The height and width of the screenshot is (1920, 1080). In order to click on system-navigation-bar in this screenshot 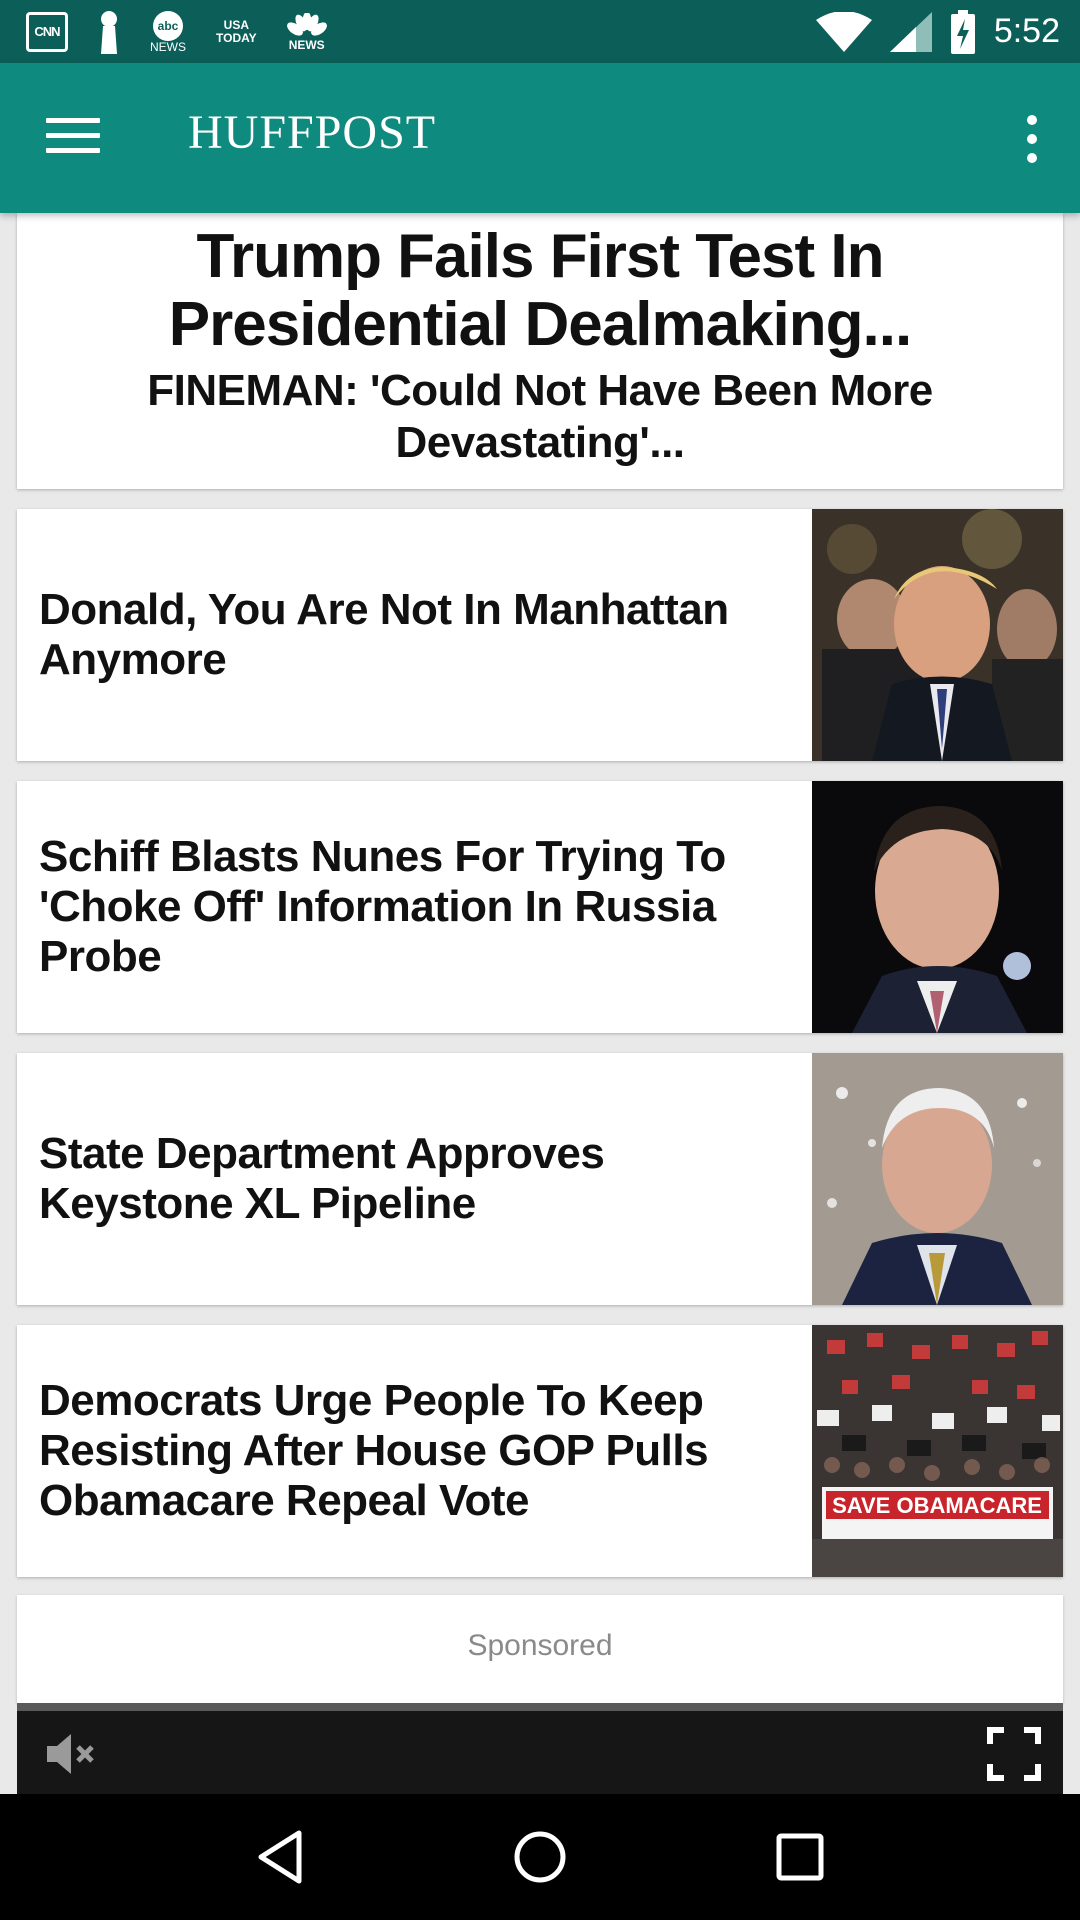, I will do `click(540, 1857)`.